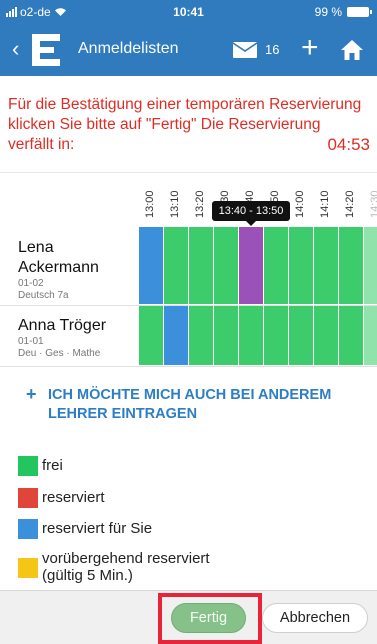 The image size is (377, 644). Describe the element at coordinates (31, 394) in the screenshot. I see `plus-icon: +` at that location.